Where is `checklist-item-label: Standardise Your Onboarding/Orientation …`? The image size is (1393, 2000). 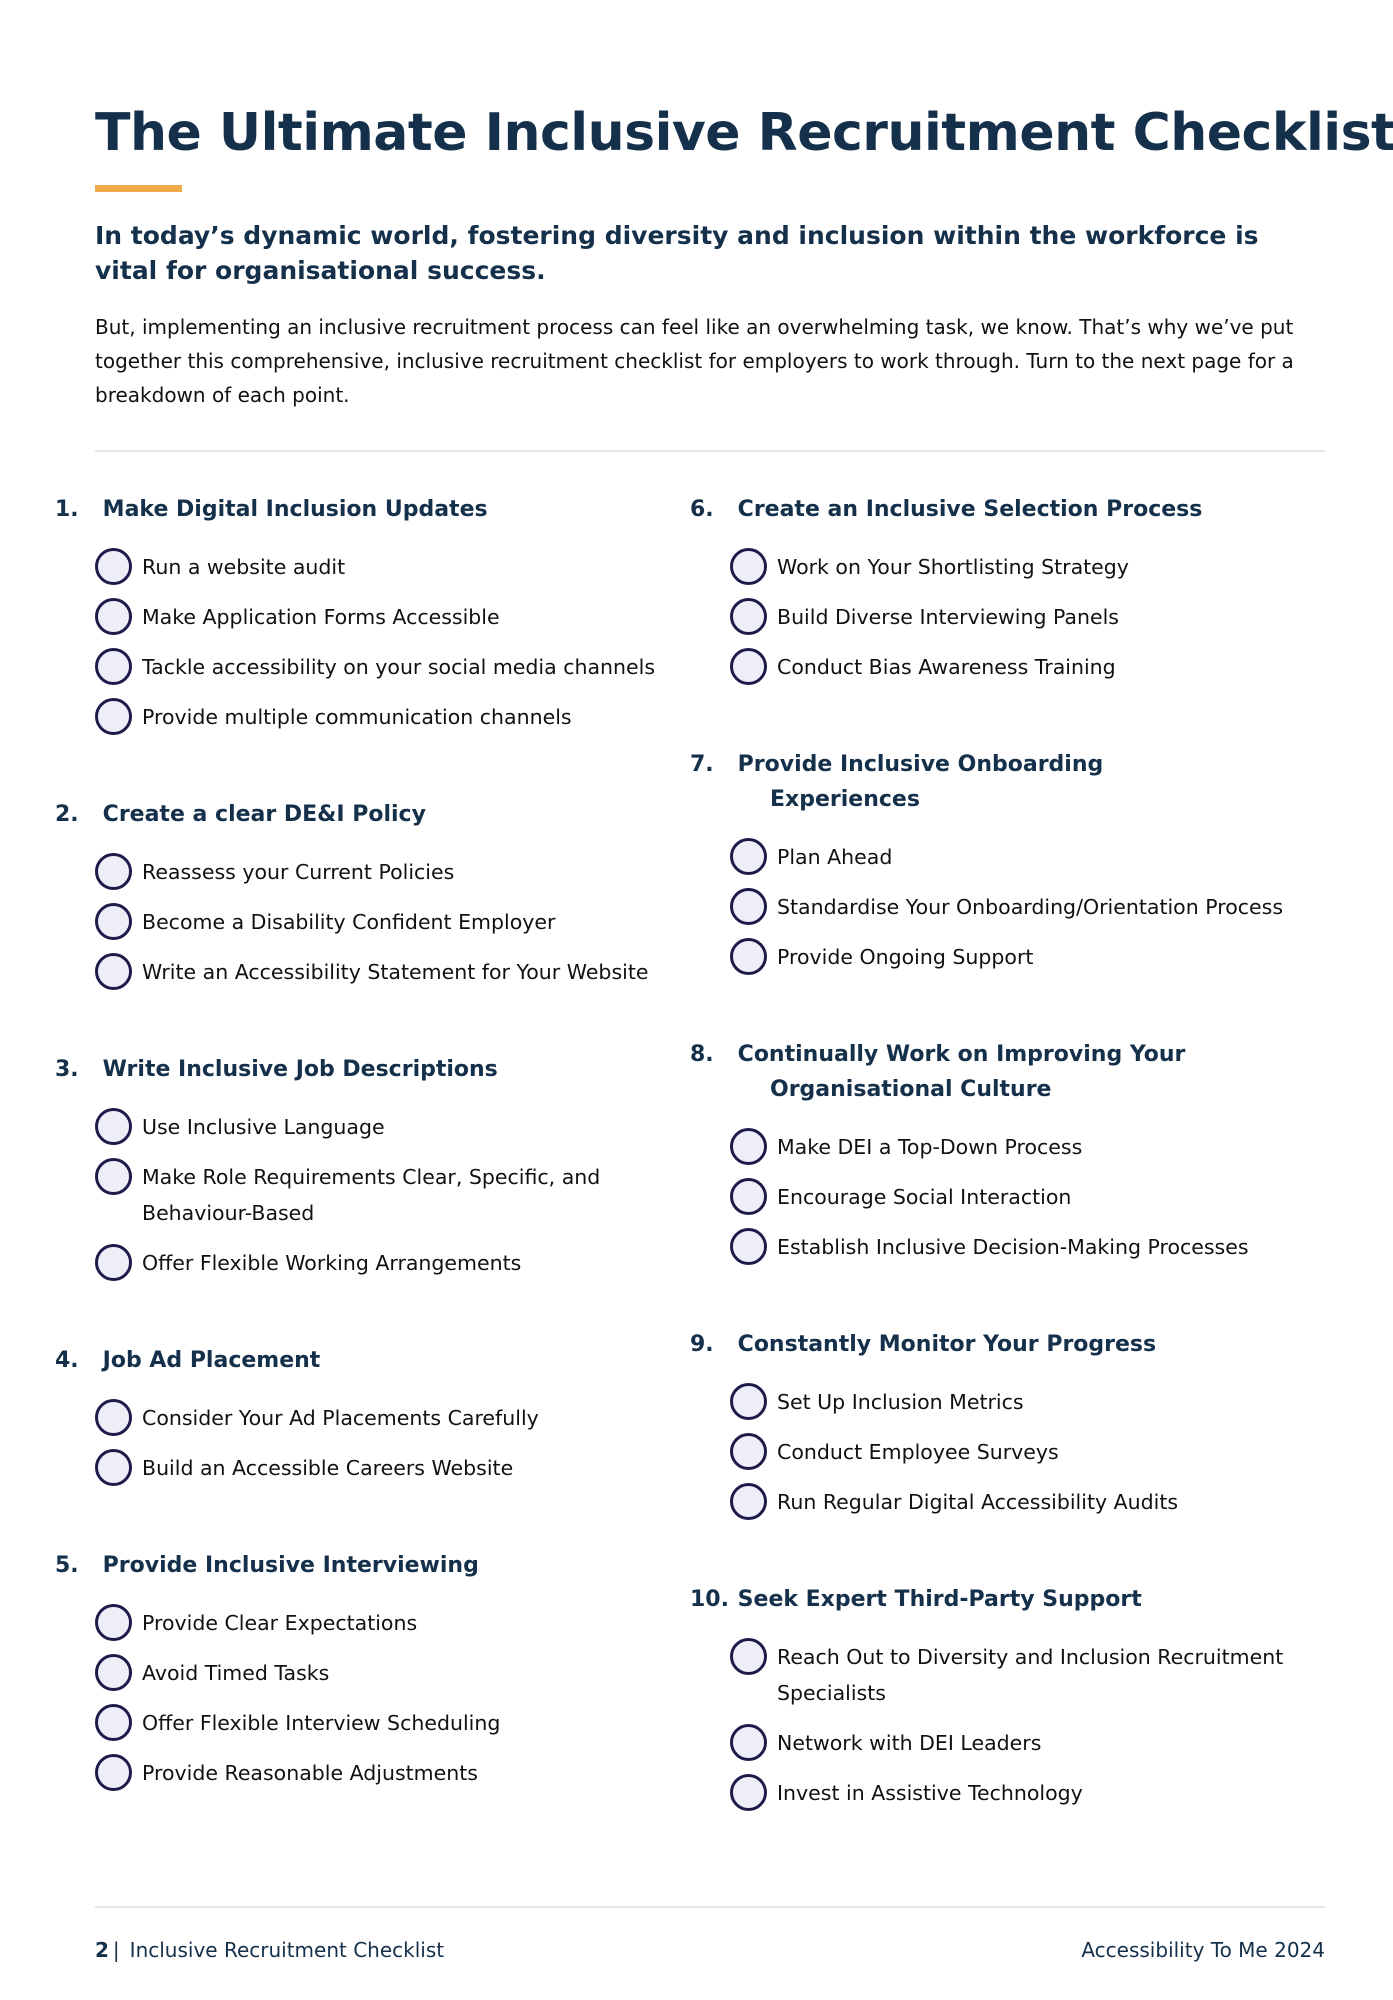
checklist-item-label: Standardise Your Onboarding/Orientation … is located at coordinates (1030, 907).